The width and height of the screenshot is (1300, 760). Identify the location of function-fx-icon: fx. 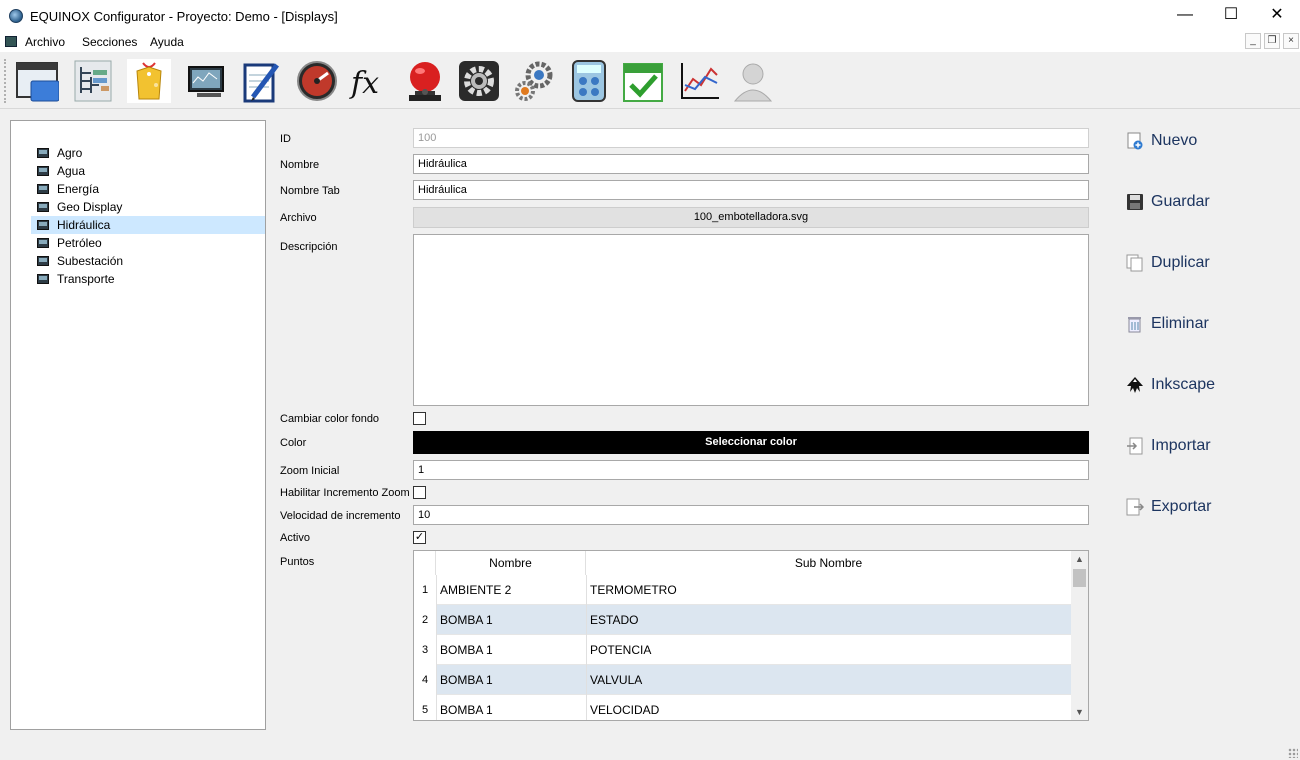
(371, 81).